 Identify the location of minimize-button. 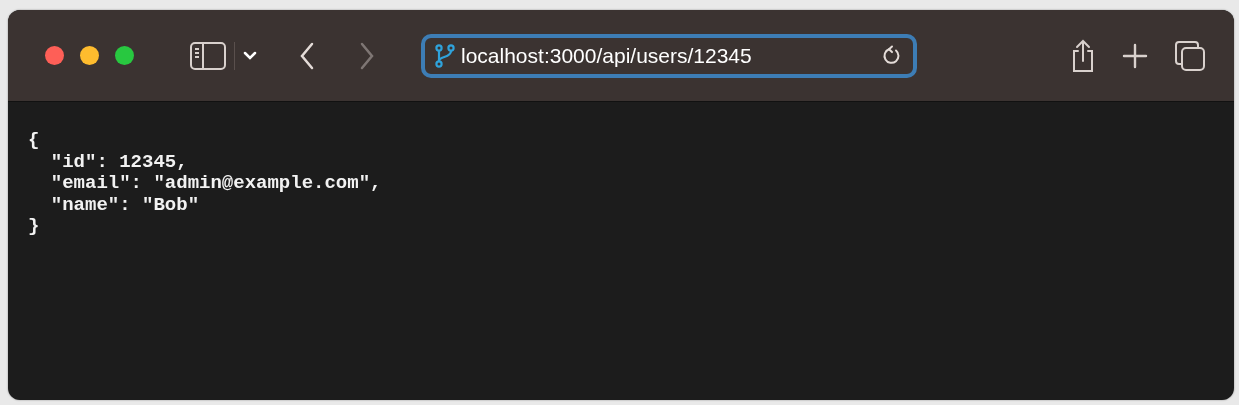
(89, 55).